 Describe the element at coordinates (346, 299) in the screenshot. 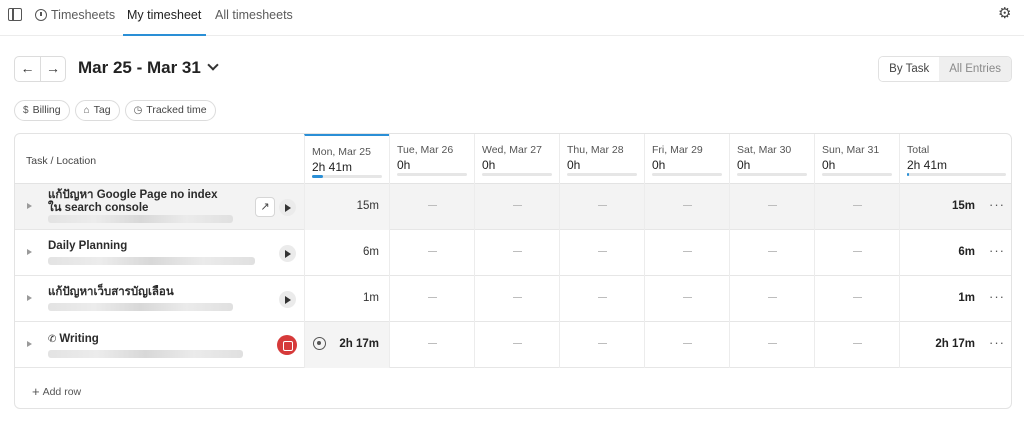

I see `mon-cell: 1m` at that location.